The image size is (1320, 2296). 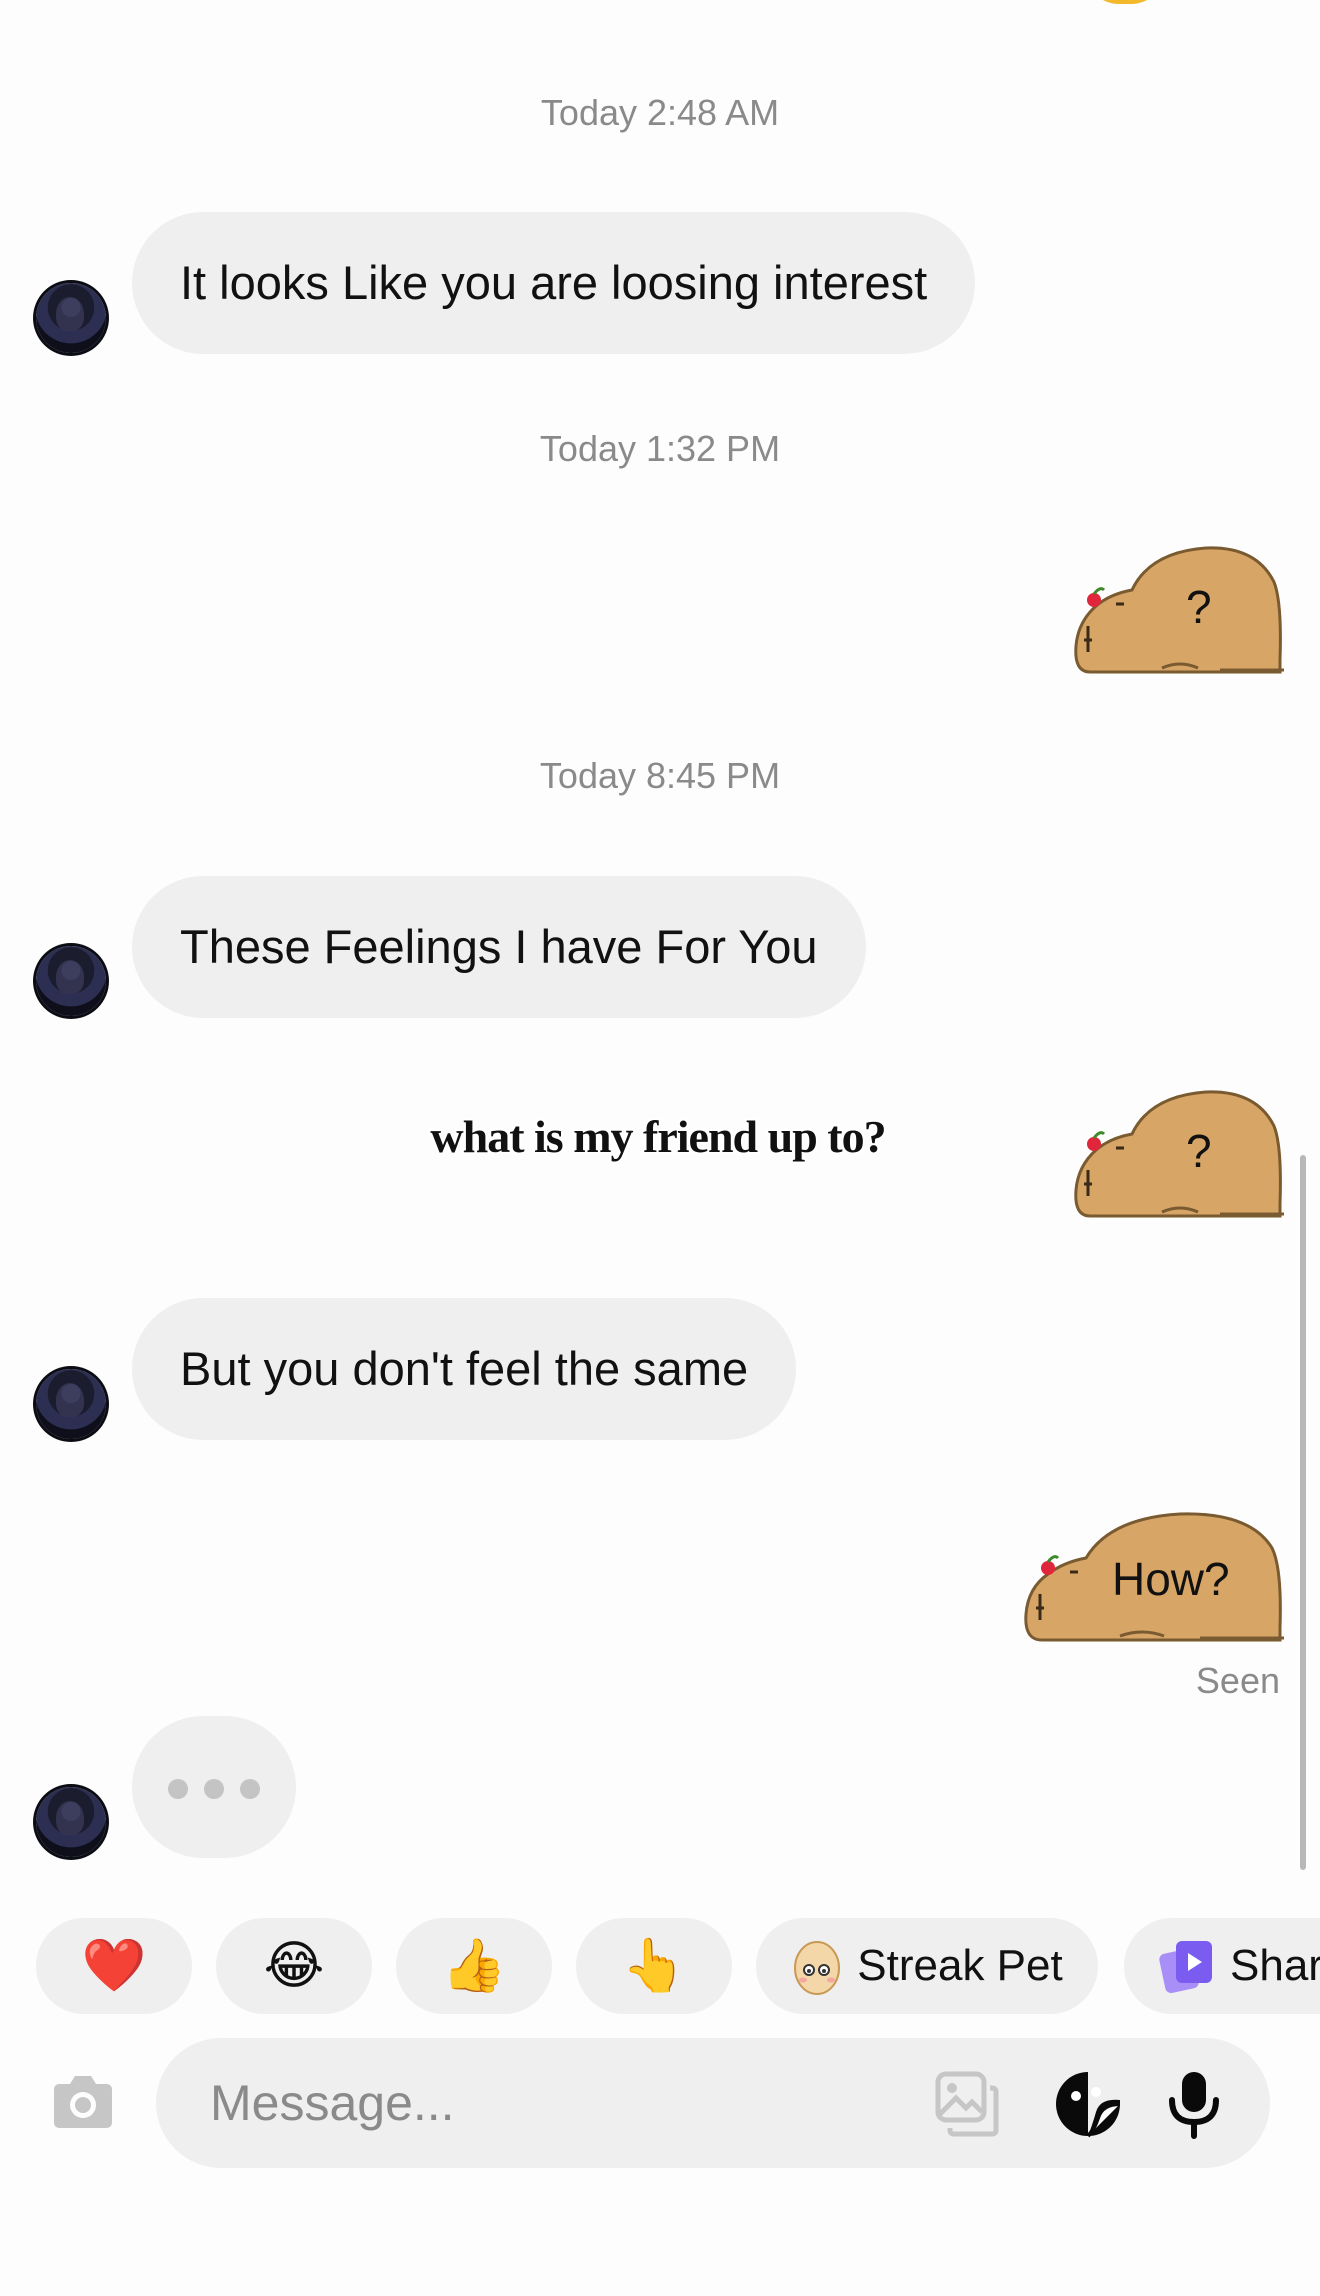 I want to click on camera-icon, so click(x=83, y=2102).